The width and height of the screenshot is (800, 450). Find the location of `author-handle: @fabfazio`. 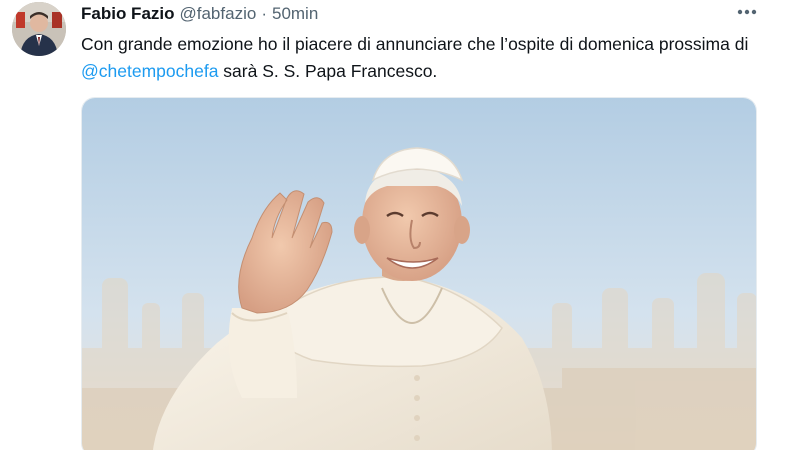

author-handle: @fabfazio is located at coordinates (218, 14).